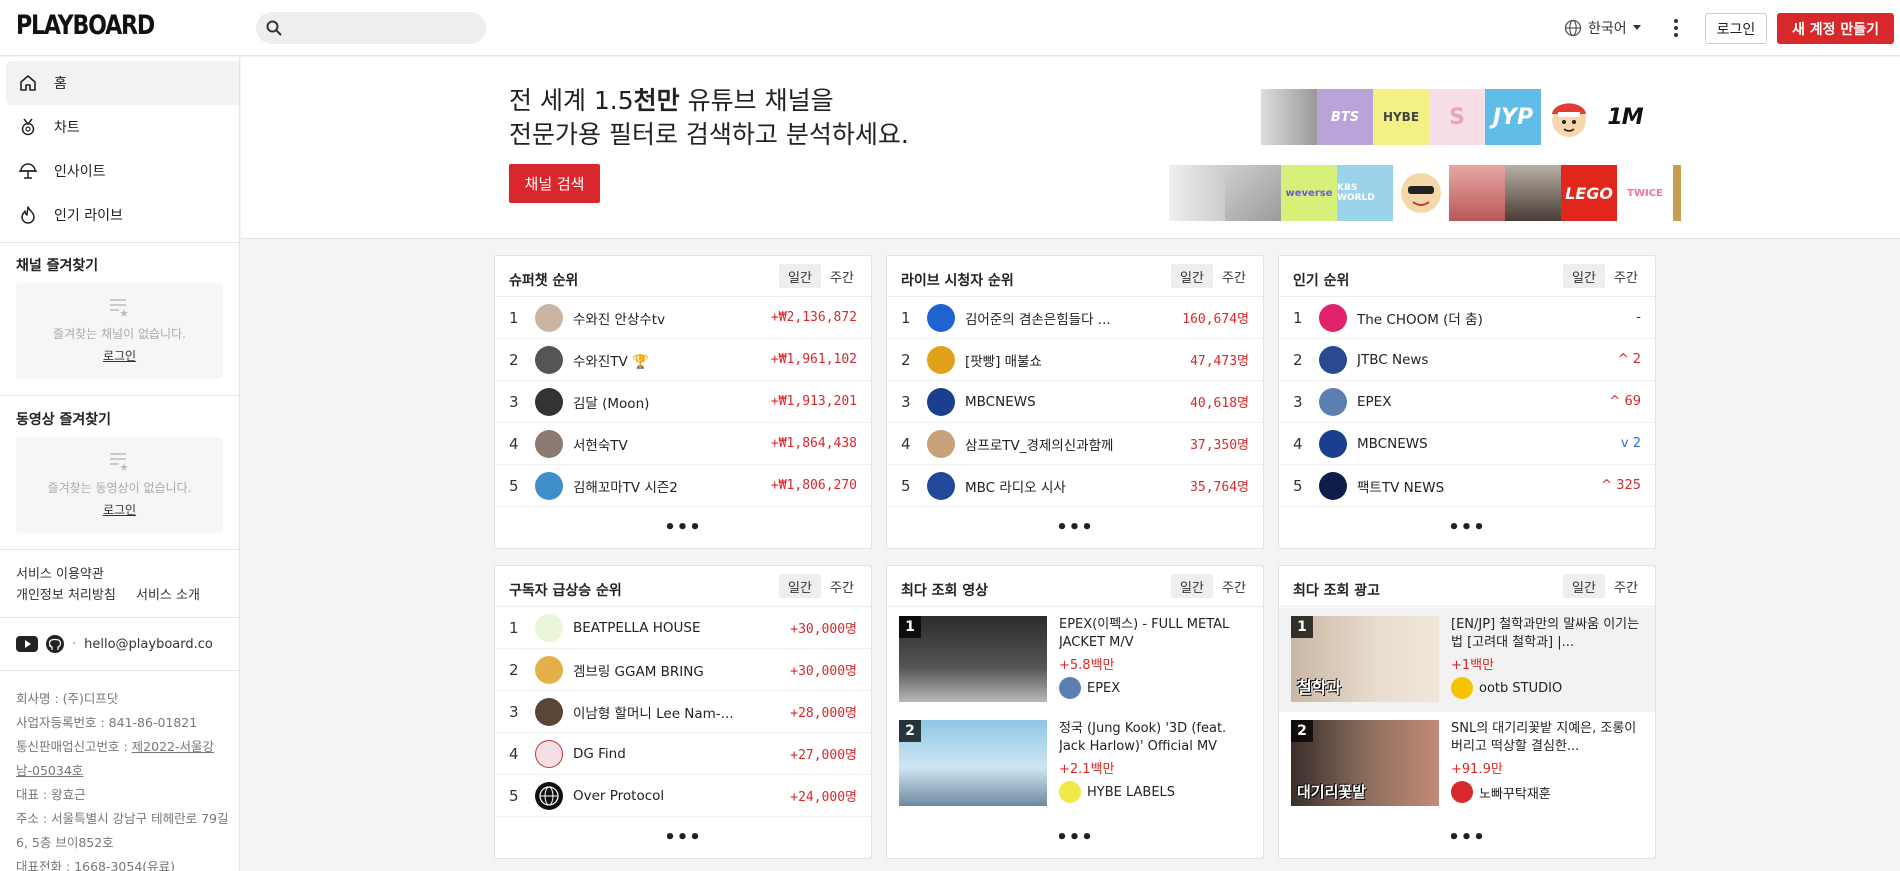 Image resolution: width=1900 pixels, height=871 pixels. Describe the element at coordinates (1075, 444) in the screenshot. I see `table-row: 4 삼프로TV_경제의신과함께 37,350명` at that location.